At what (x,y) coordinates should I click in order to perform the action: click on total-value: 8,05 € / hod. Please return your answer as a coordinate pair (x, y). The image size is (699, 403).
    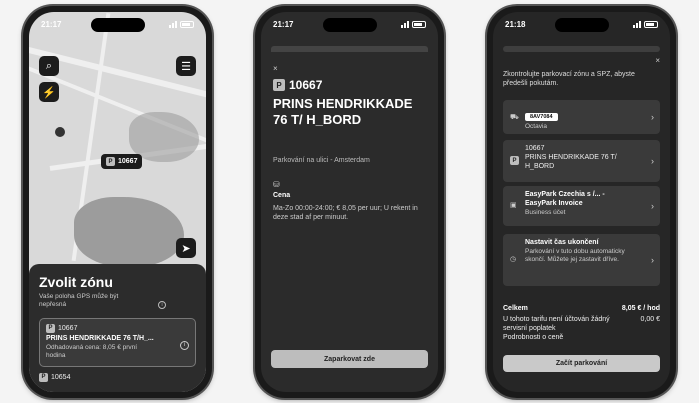
    Looking at the image, I should click on (640, 308).